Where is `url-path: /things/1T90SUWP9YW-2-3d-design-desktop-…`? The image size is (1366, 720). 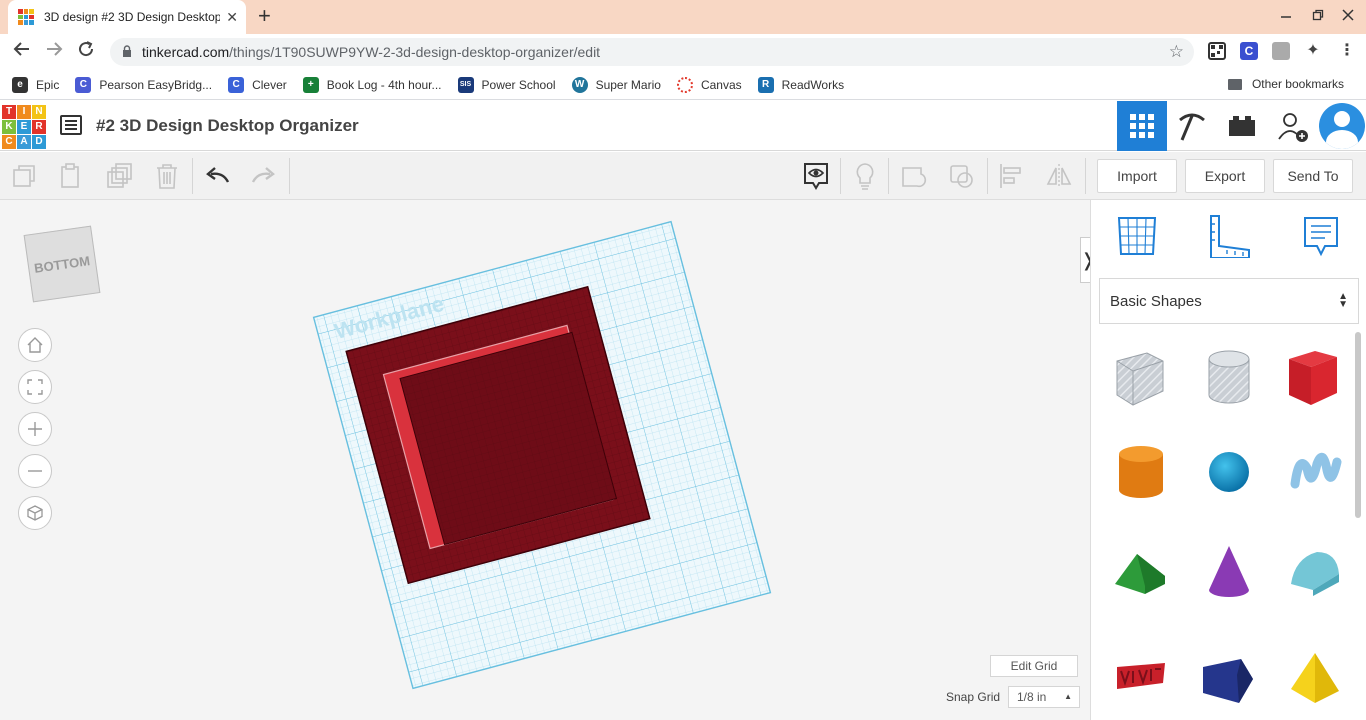
url-path: /things/1T90SUWP9YW-2-3d-design-desktop-… is located at coordinates (415, 52).